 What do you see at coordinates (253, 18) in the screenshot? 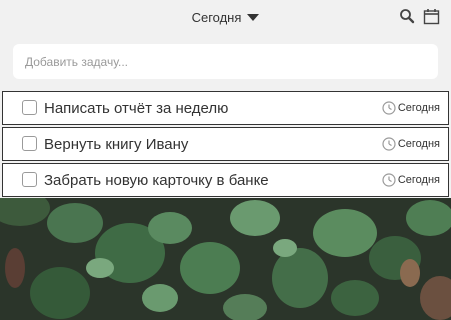
I see `caret-down-icon` at bounding box center [253, 18].